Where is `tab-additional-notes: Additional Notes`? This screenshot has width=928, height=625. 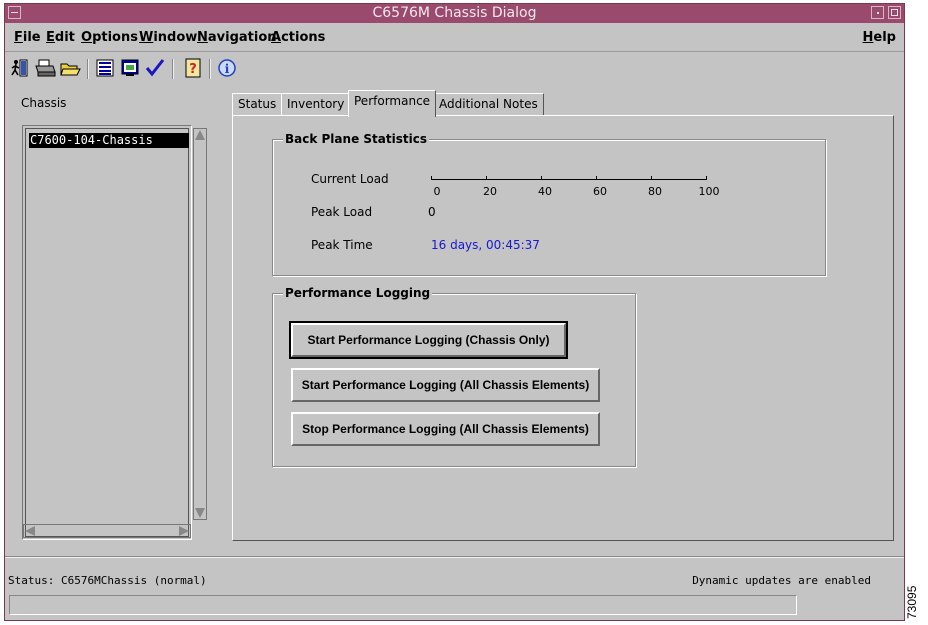 tab-additional-notes: Additional Notes is located at coordinates (488, 104).